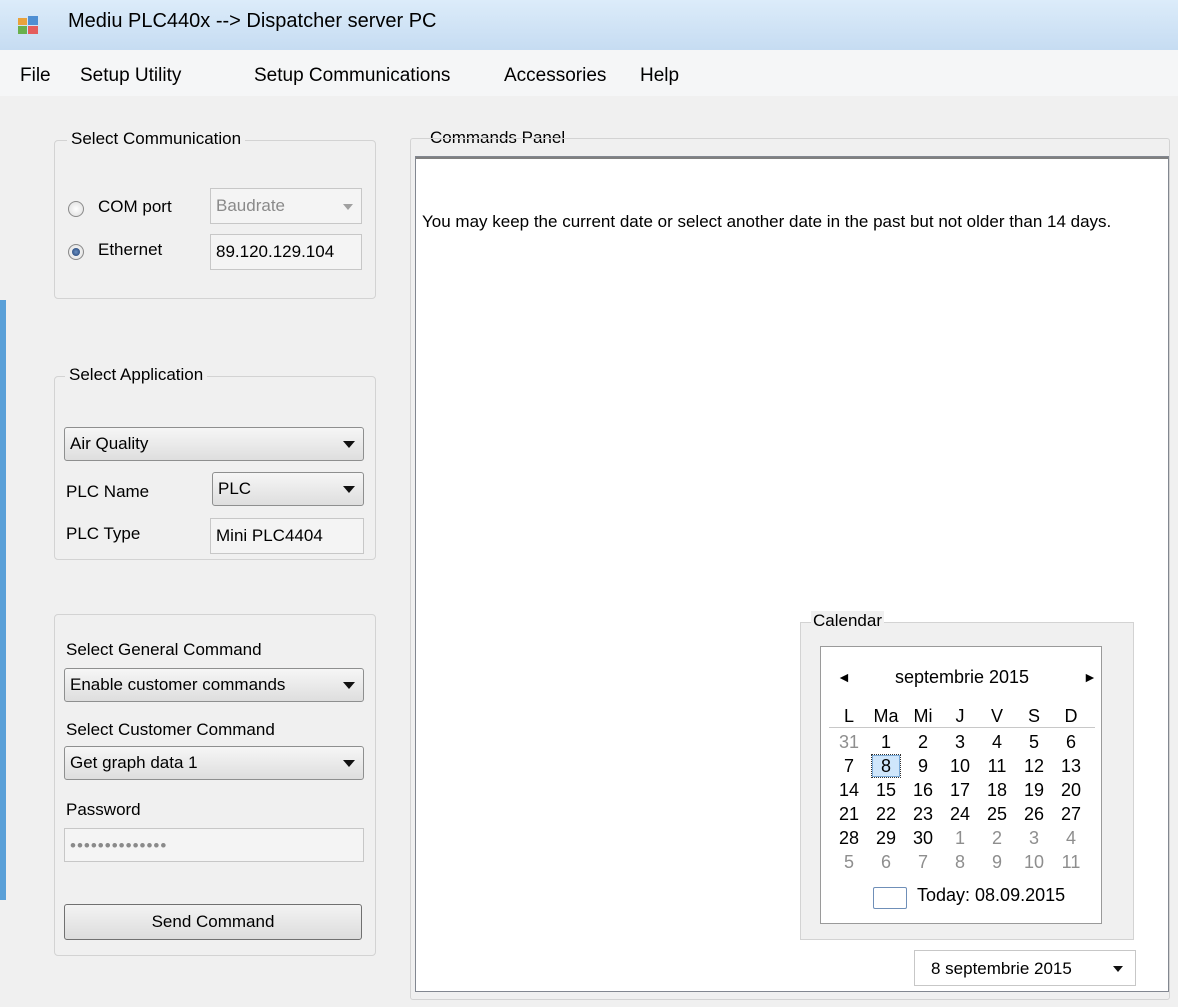  What do you see at coordinates (792, 158) in the screenshot?
I see `panel-top-border` at bounding box center [792, 158].